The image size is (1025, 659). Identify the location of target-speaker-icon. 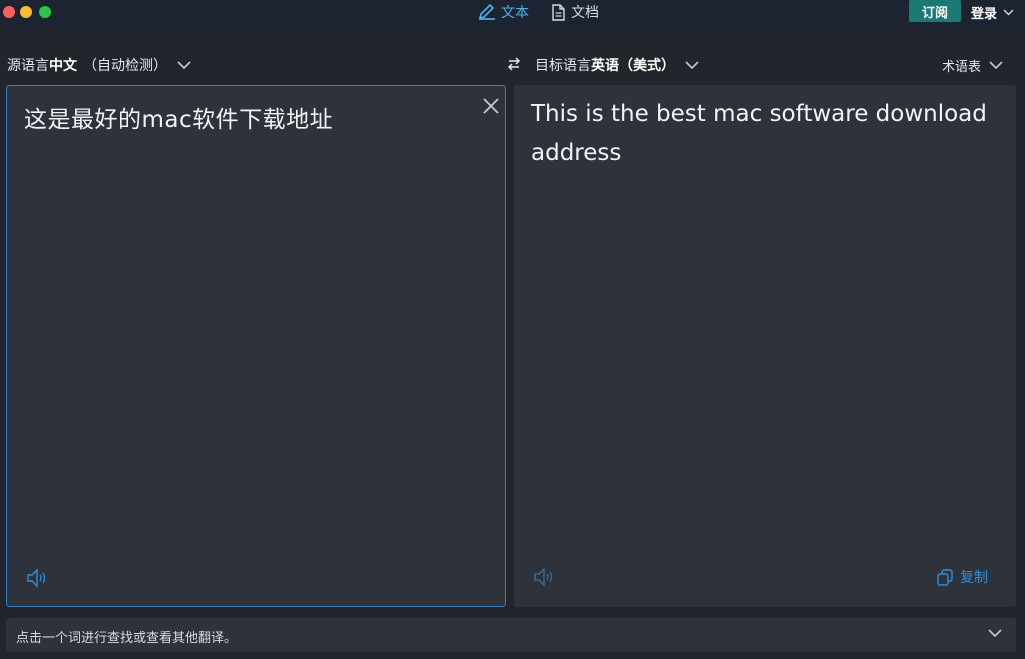
(545, 577).